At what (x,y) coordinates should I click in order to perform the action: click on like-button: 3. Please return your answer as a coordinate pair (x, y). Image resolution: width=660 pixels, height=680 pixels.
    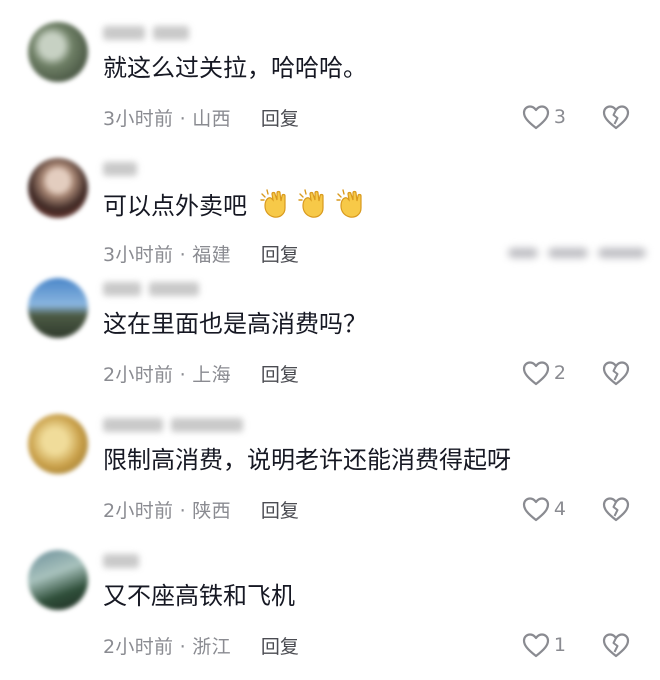
    Looking at the image, I should click on (544, 117).